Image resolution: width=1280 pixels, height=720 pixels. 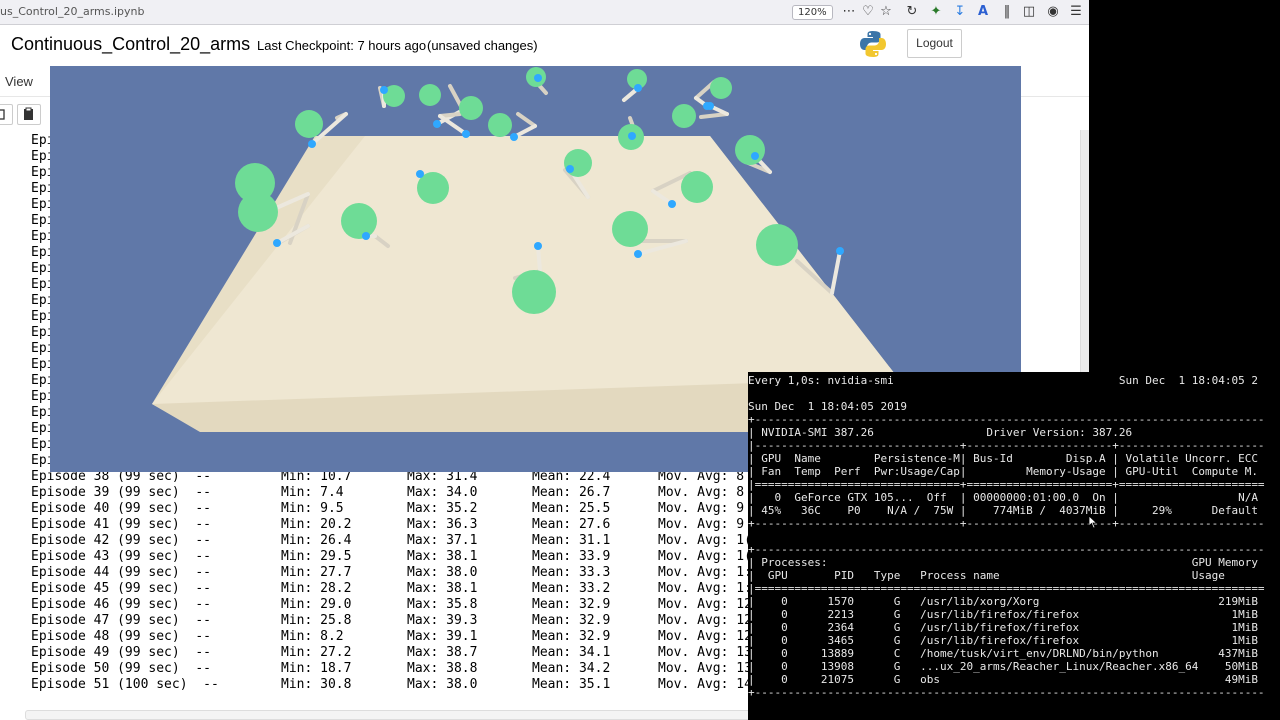 I want to click on log-max: Max: 34.0, so click(x=442, y=492).